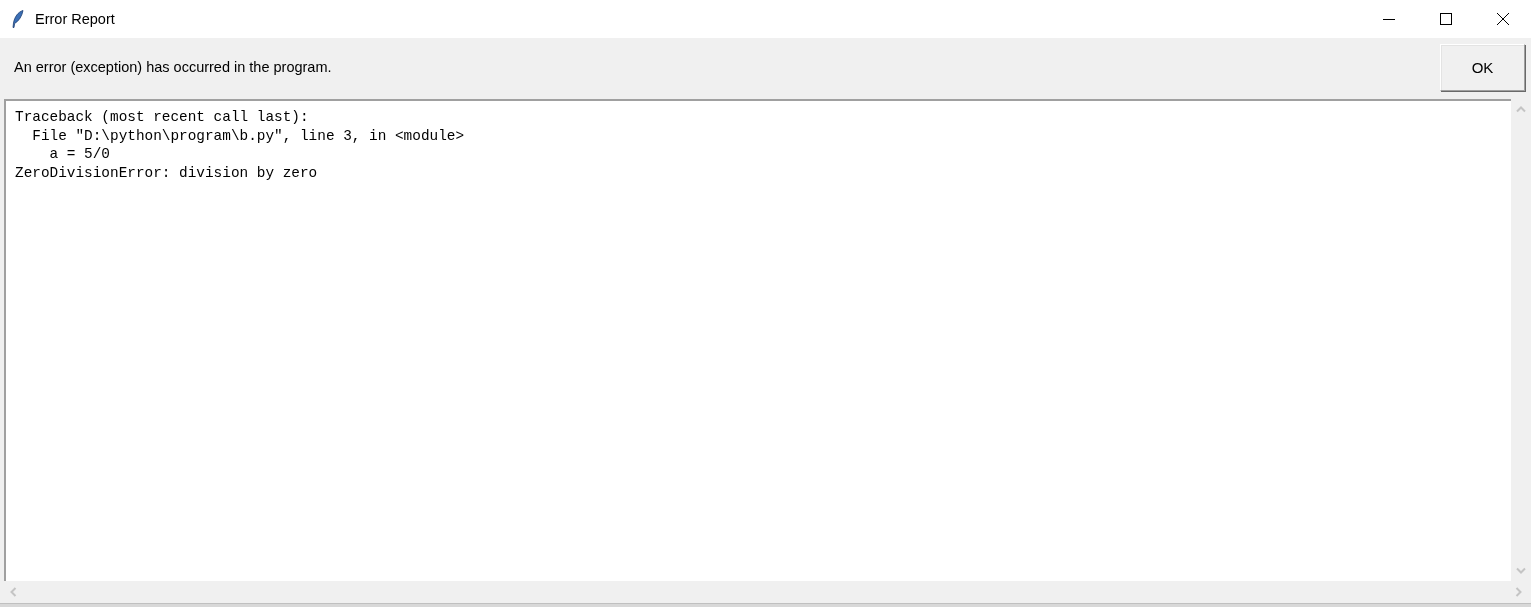 The image size is (1531, 607). What do you see at coordinates (13, 592) in the screenshot?
I see `scroll-left-icon` at bounding box center [13, 592].